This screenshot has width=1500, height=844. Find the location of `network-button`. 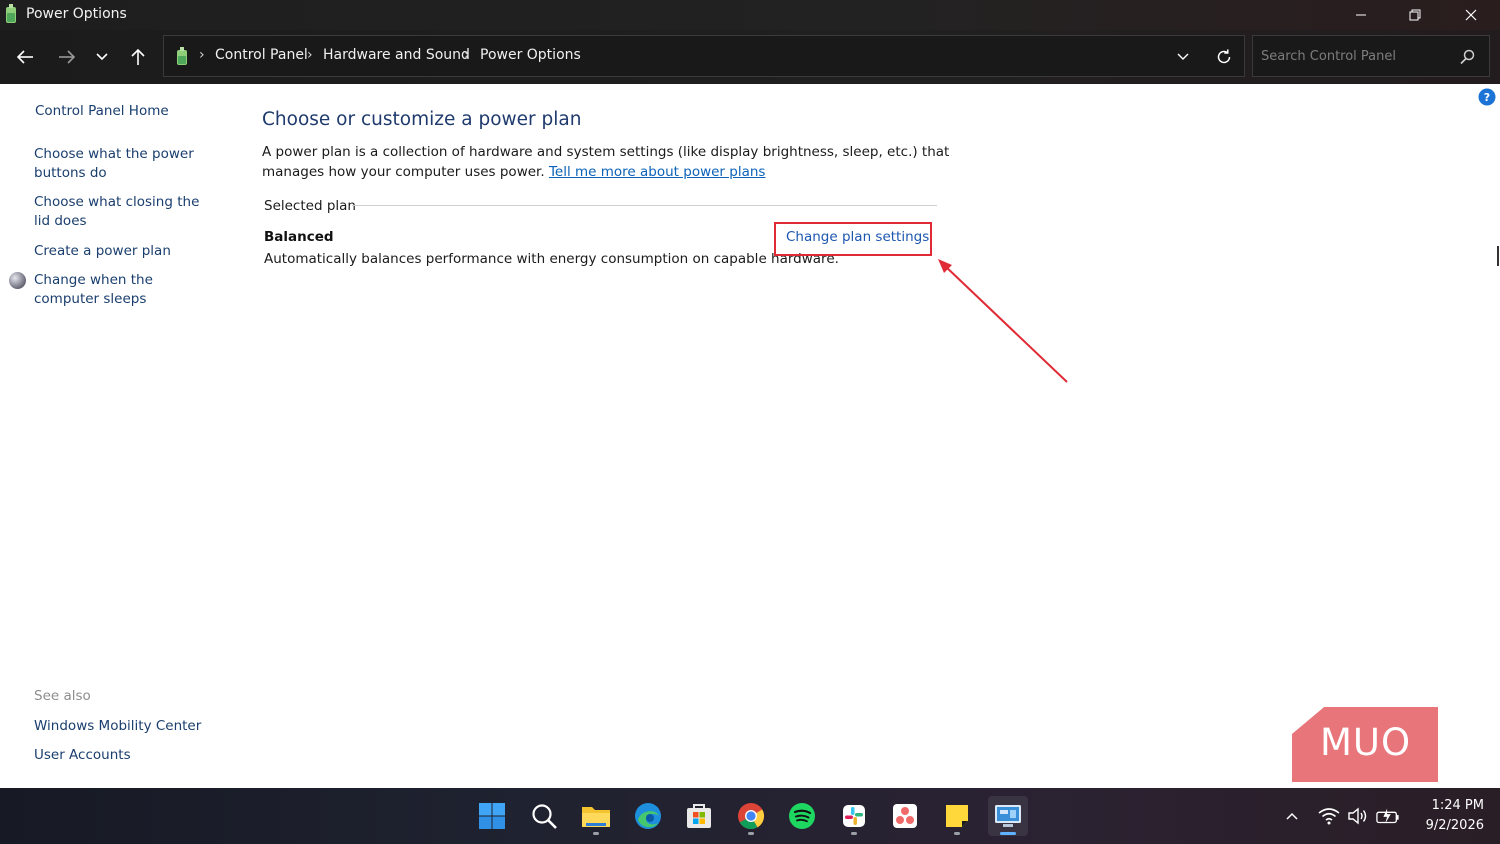

network-button is located at coordinates (1329, 816).